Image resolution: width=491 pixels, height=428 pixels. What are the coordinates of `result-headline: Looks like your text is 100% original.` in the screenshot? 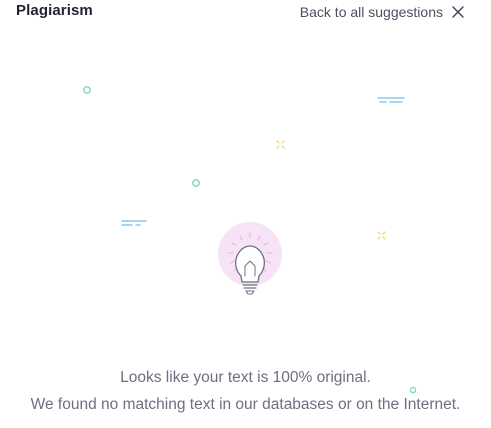 It's located at (245, 377).